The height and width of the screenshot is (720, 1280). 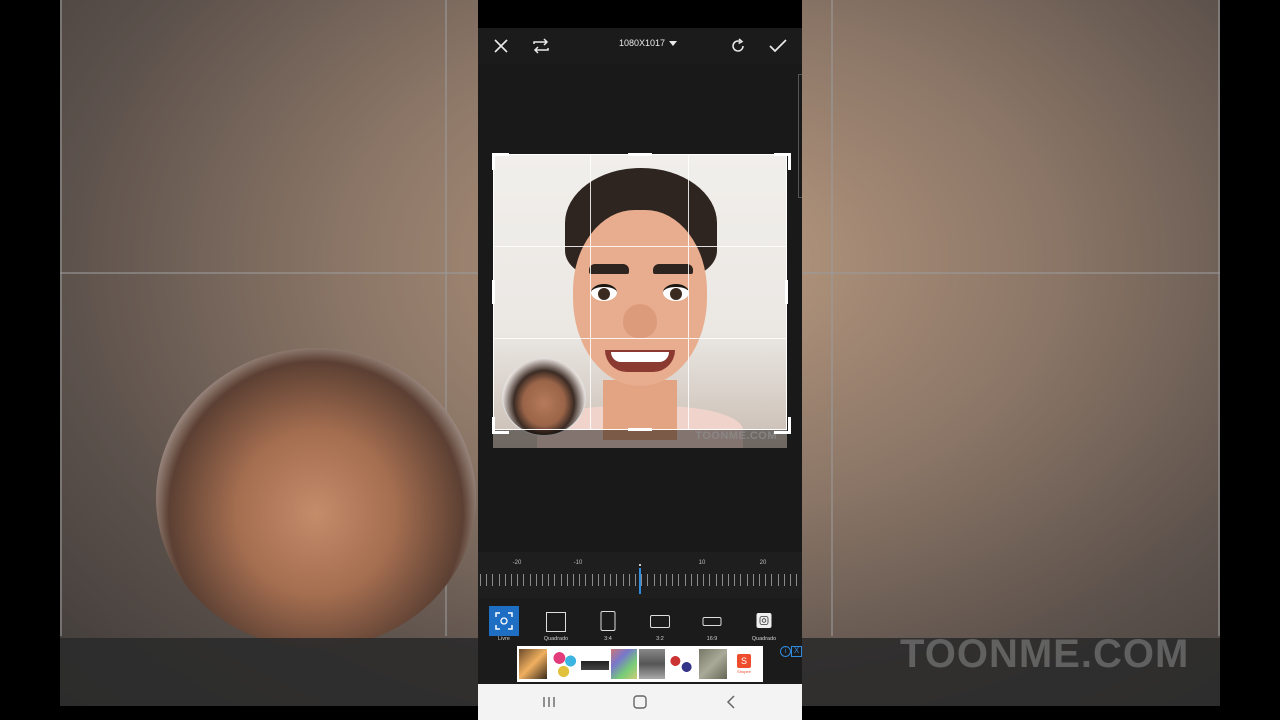 What do you see at coordinates (800, 136) in the screenshot?
I see `scroll-indicator` at bounding box center [800, 136].